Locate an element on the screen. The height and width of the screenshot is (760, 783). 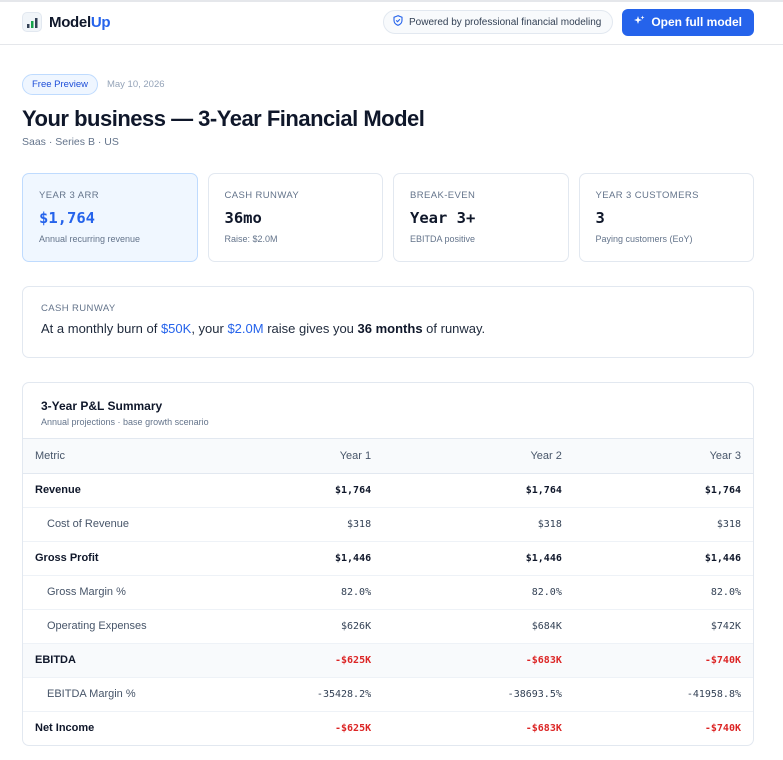
sparkle-icon is located at coordinates (639, 22).